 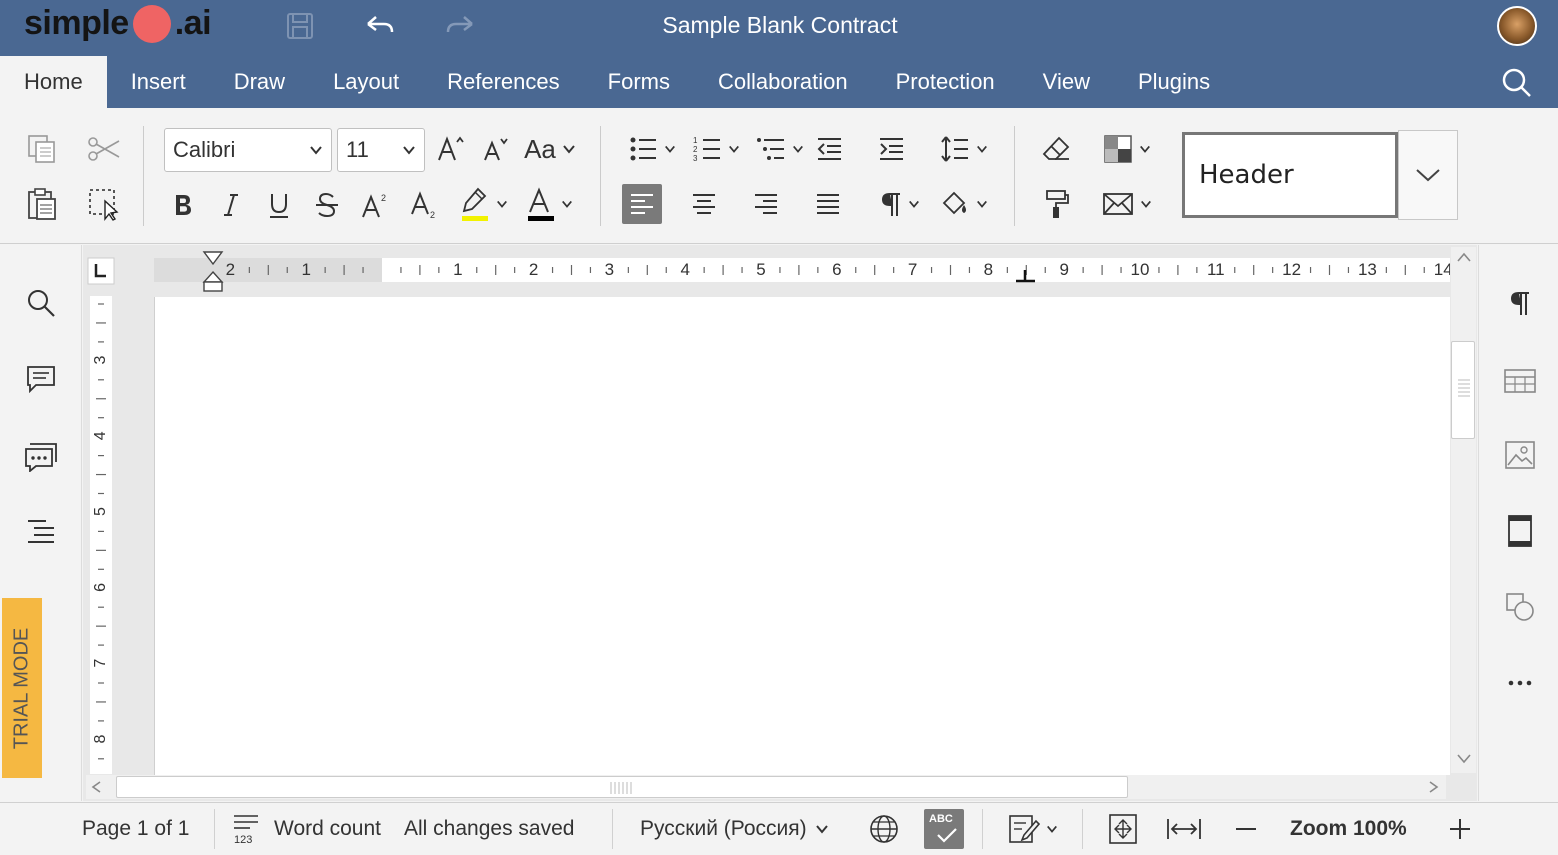 I want to click on image-settings-icon, so click(x=1520, y=455).